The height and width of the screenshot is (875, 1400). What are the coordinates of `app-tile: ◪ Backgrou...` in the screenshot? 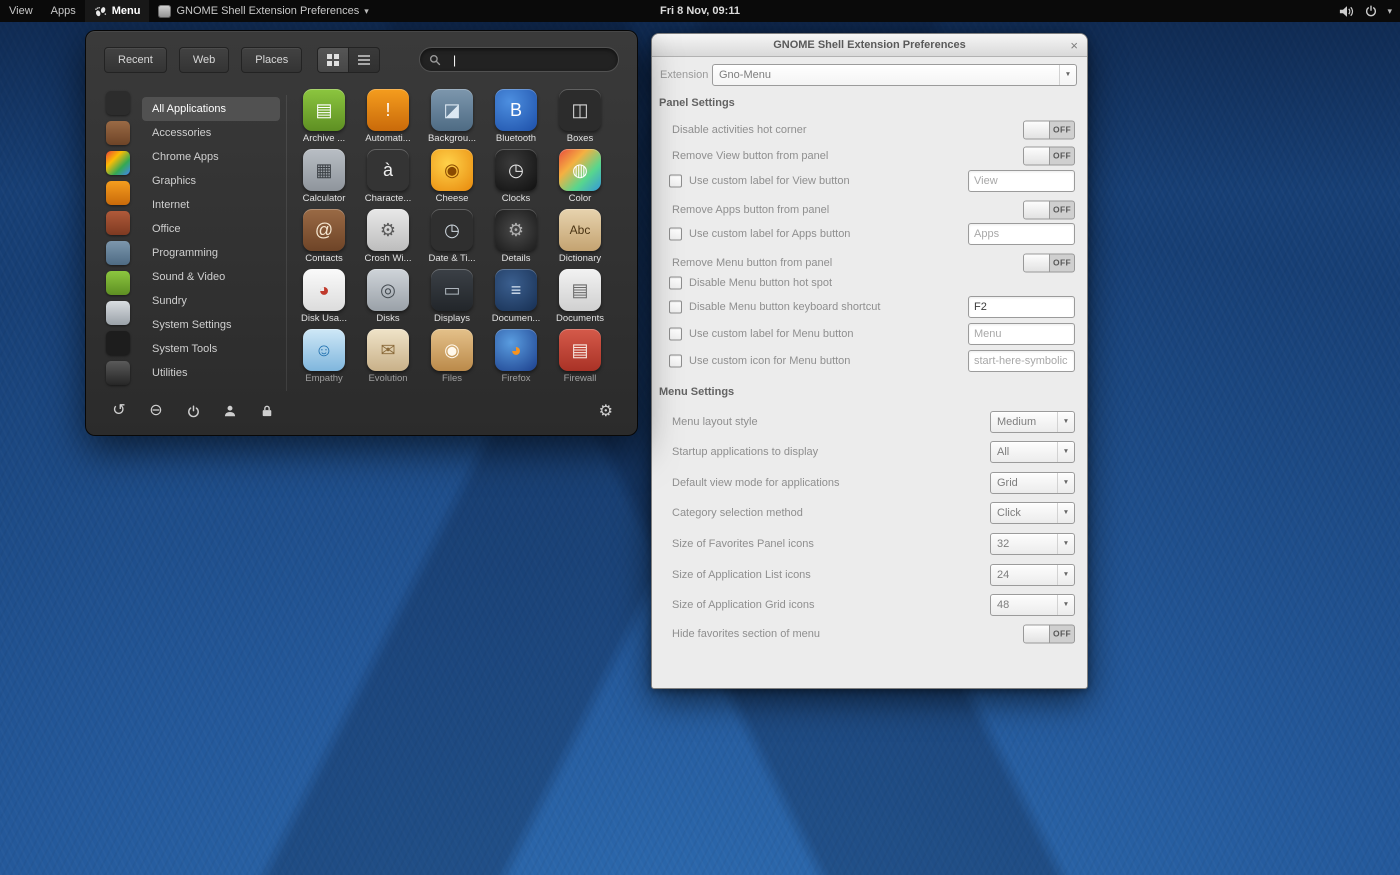 It's located at (452, 117).